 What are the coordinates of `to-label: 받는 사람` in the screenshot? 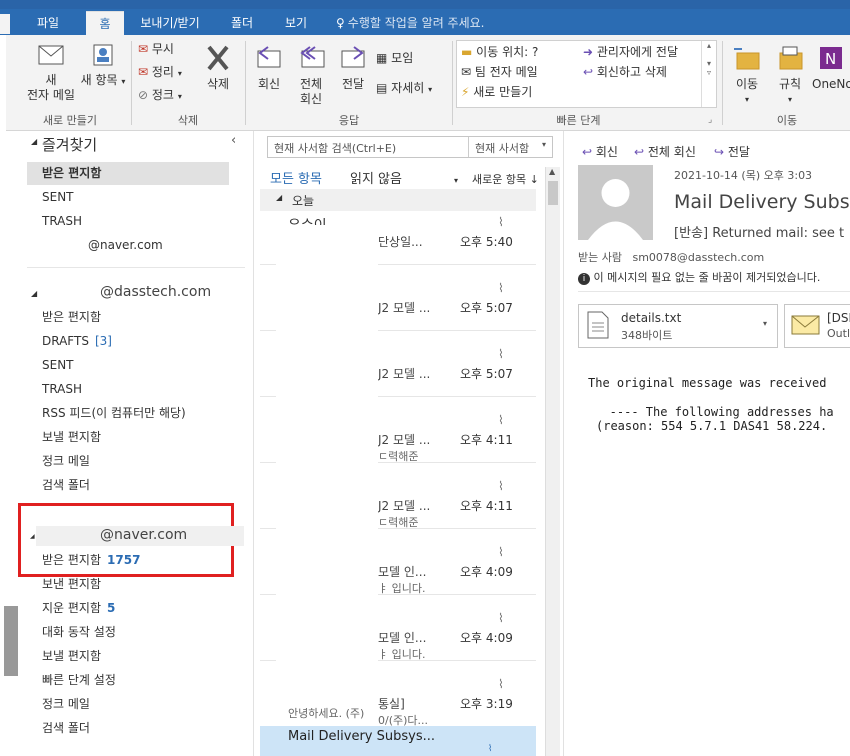 It's located at (600, 257).